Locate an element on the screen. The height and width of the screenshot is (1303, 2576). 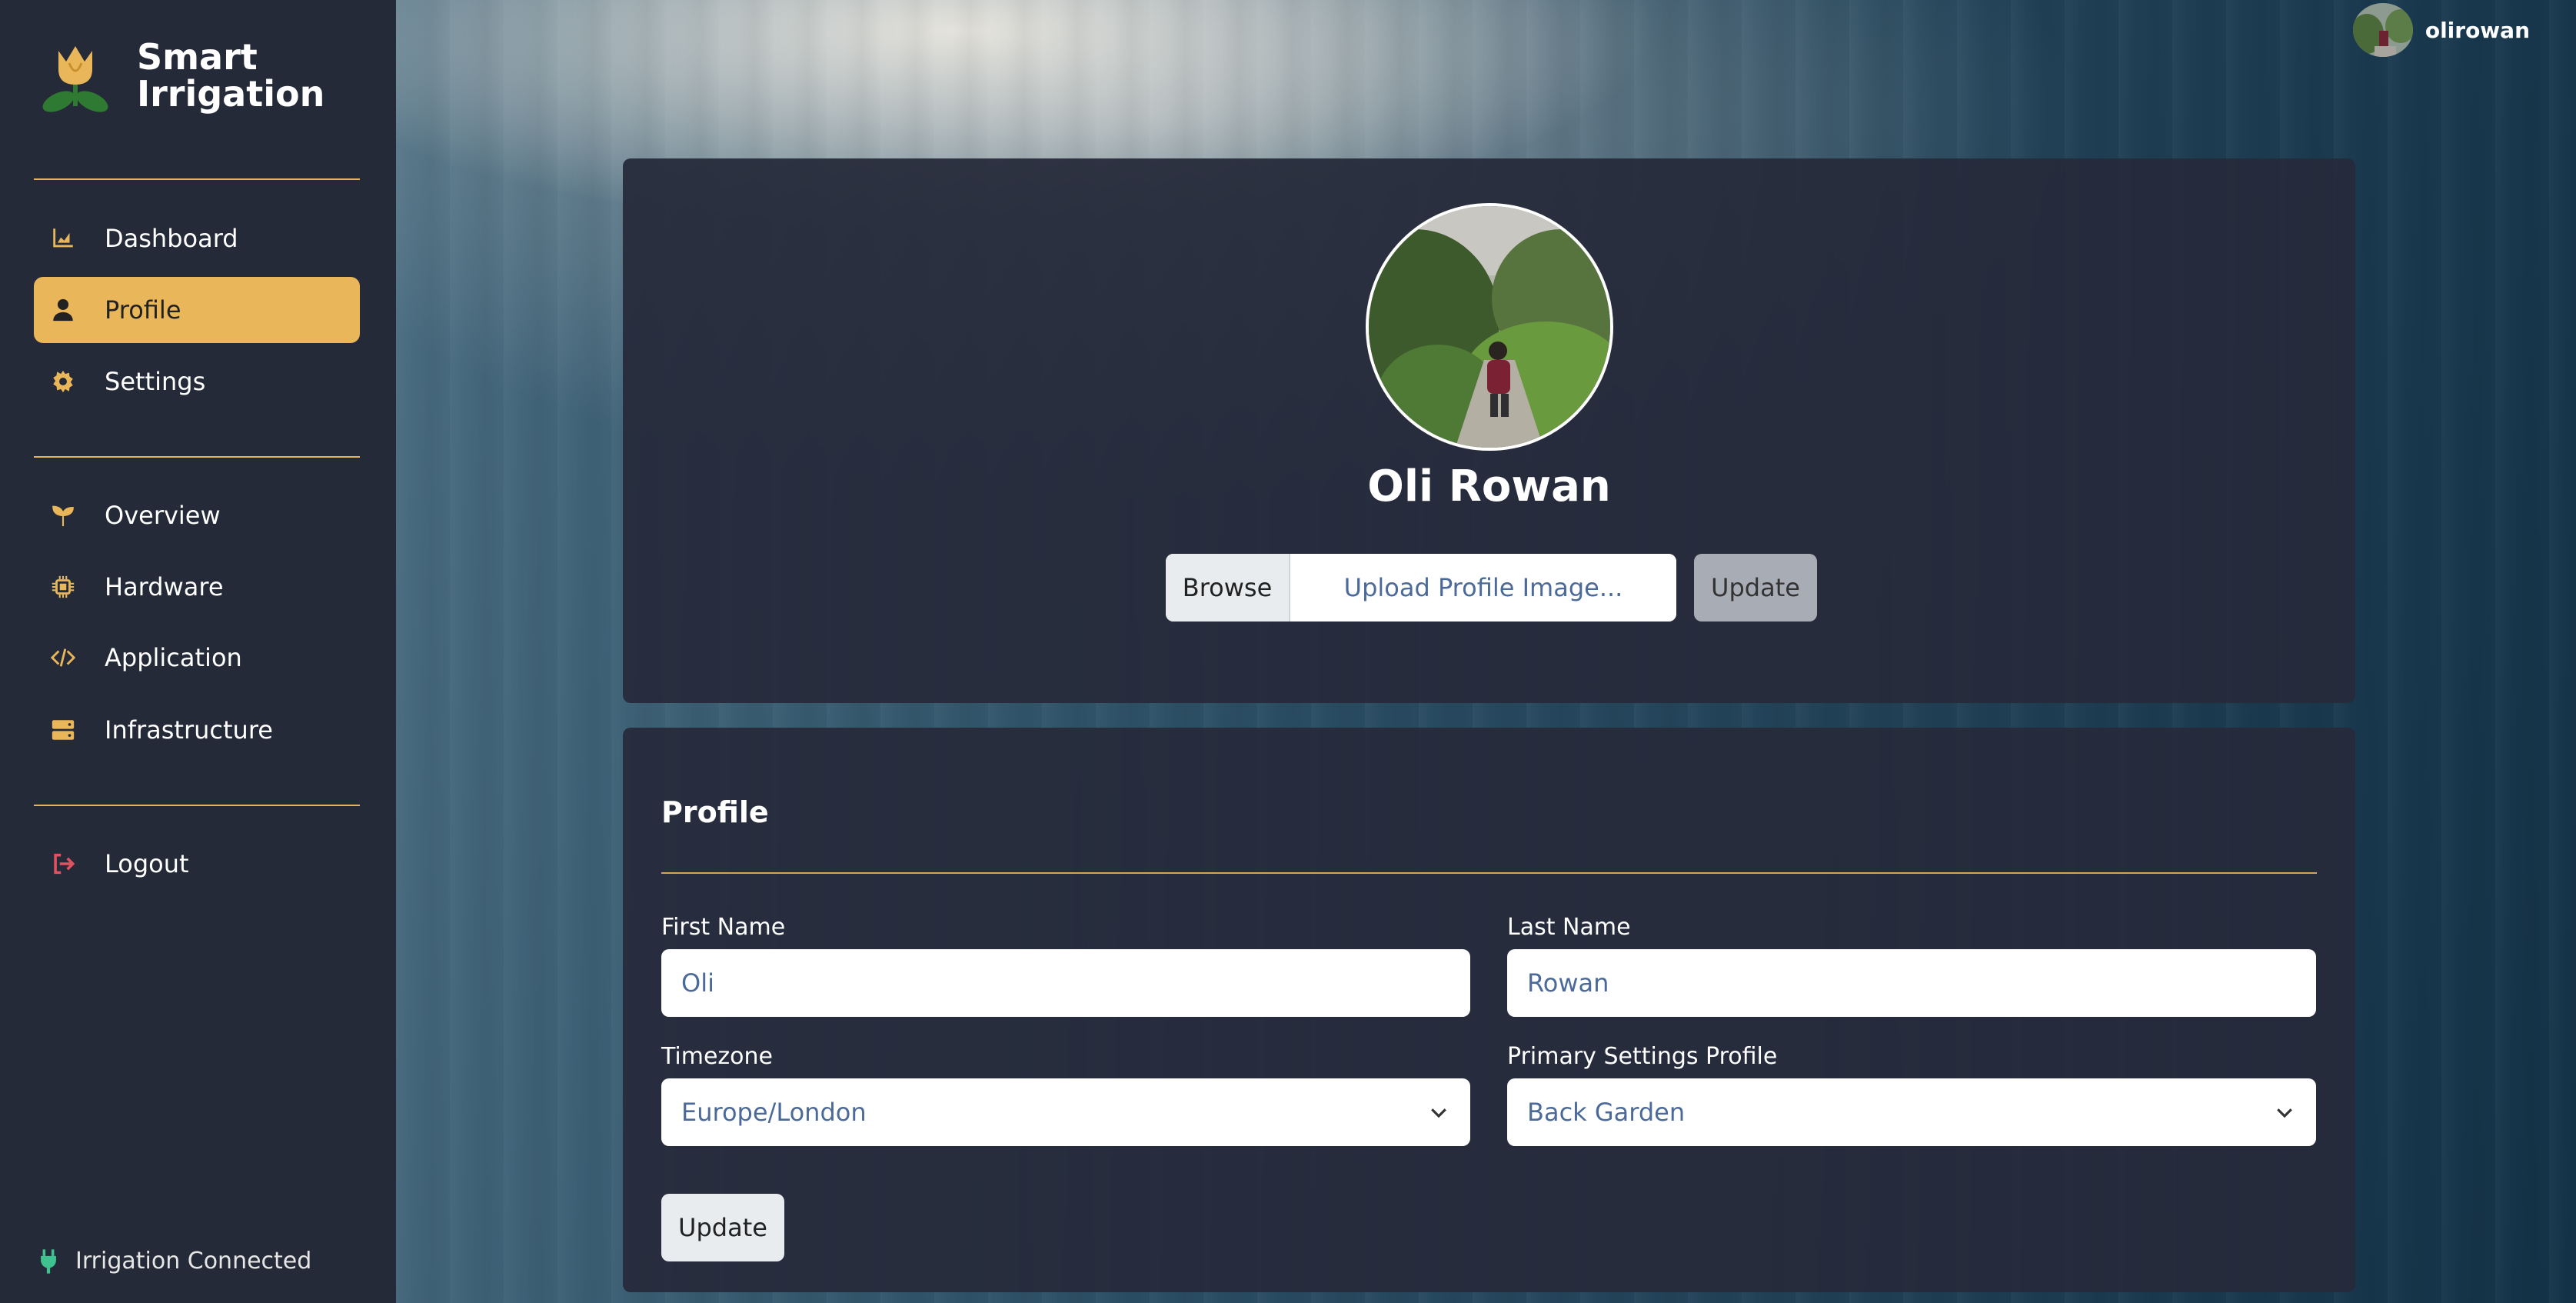
timezone-select: Europe/London is located at coordinates (1065, 1112).